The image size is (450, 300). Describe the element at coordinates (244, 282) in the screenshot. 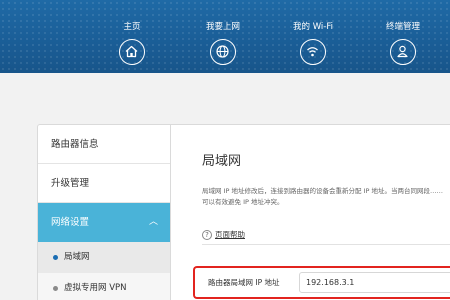

I see `lan-ip-label: 路由器局域网 IP 地址` at that location.